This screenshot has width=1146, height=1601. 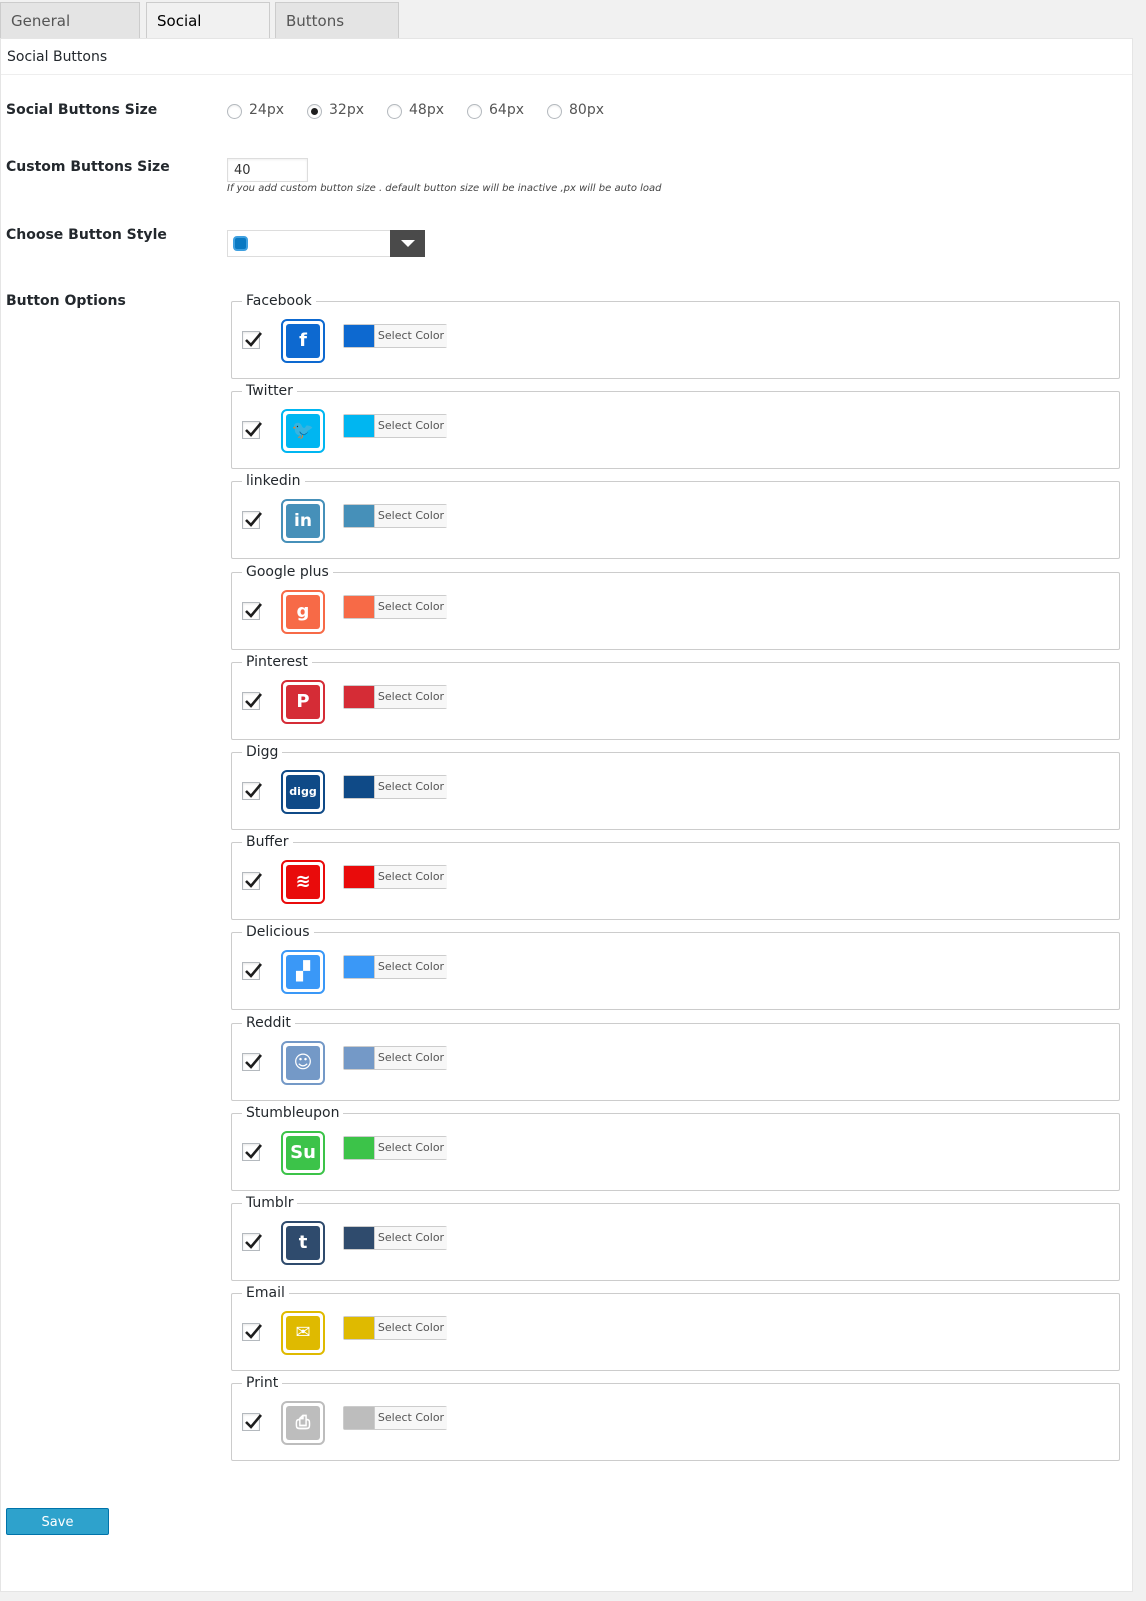 What do you see at coordinates (303, 1153) in the screenshot?
I see `social-button-preview: Su` at bounding box center [303, 1153].